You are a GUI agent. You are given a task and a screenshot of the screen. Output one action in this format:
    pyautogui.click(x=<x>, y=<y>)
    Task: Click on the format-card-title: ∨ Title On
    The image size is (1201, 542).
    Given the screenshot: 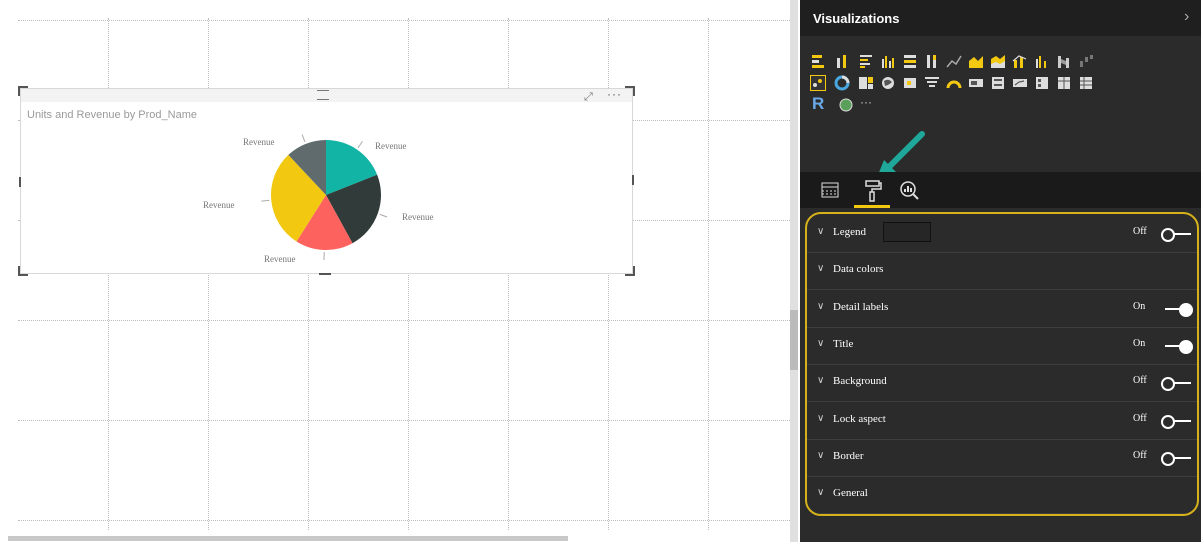 What is the action you would take?
    pyautogui.click(x=1002, y=346)
    